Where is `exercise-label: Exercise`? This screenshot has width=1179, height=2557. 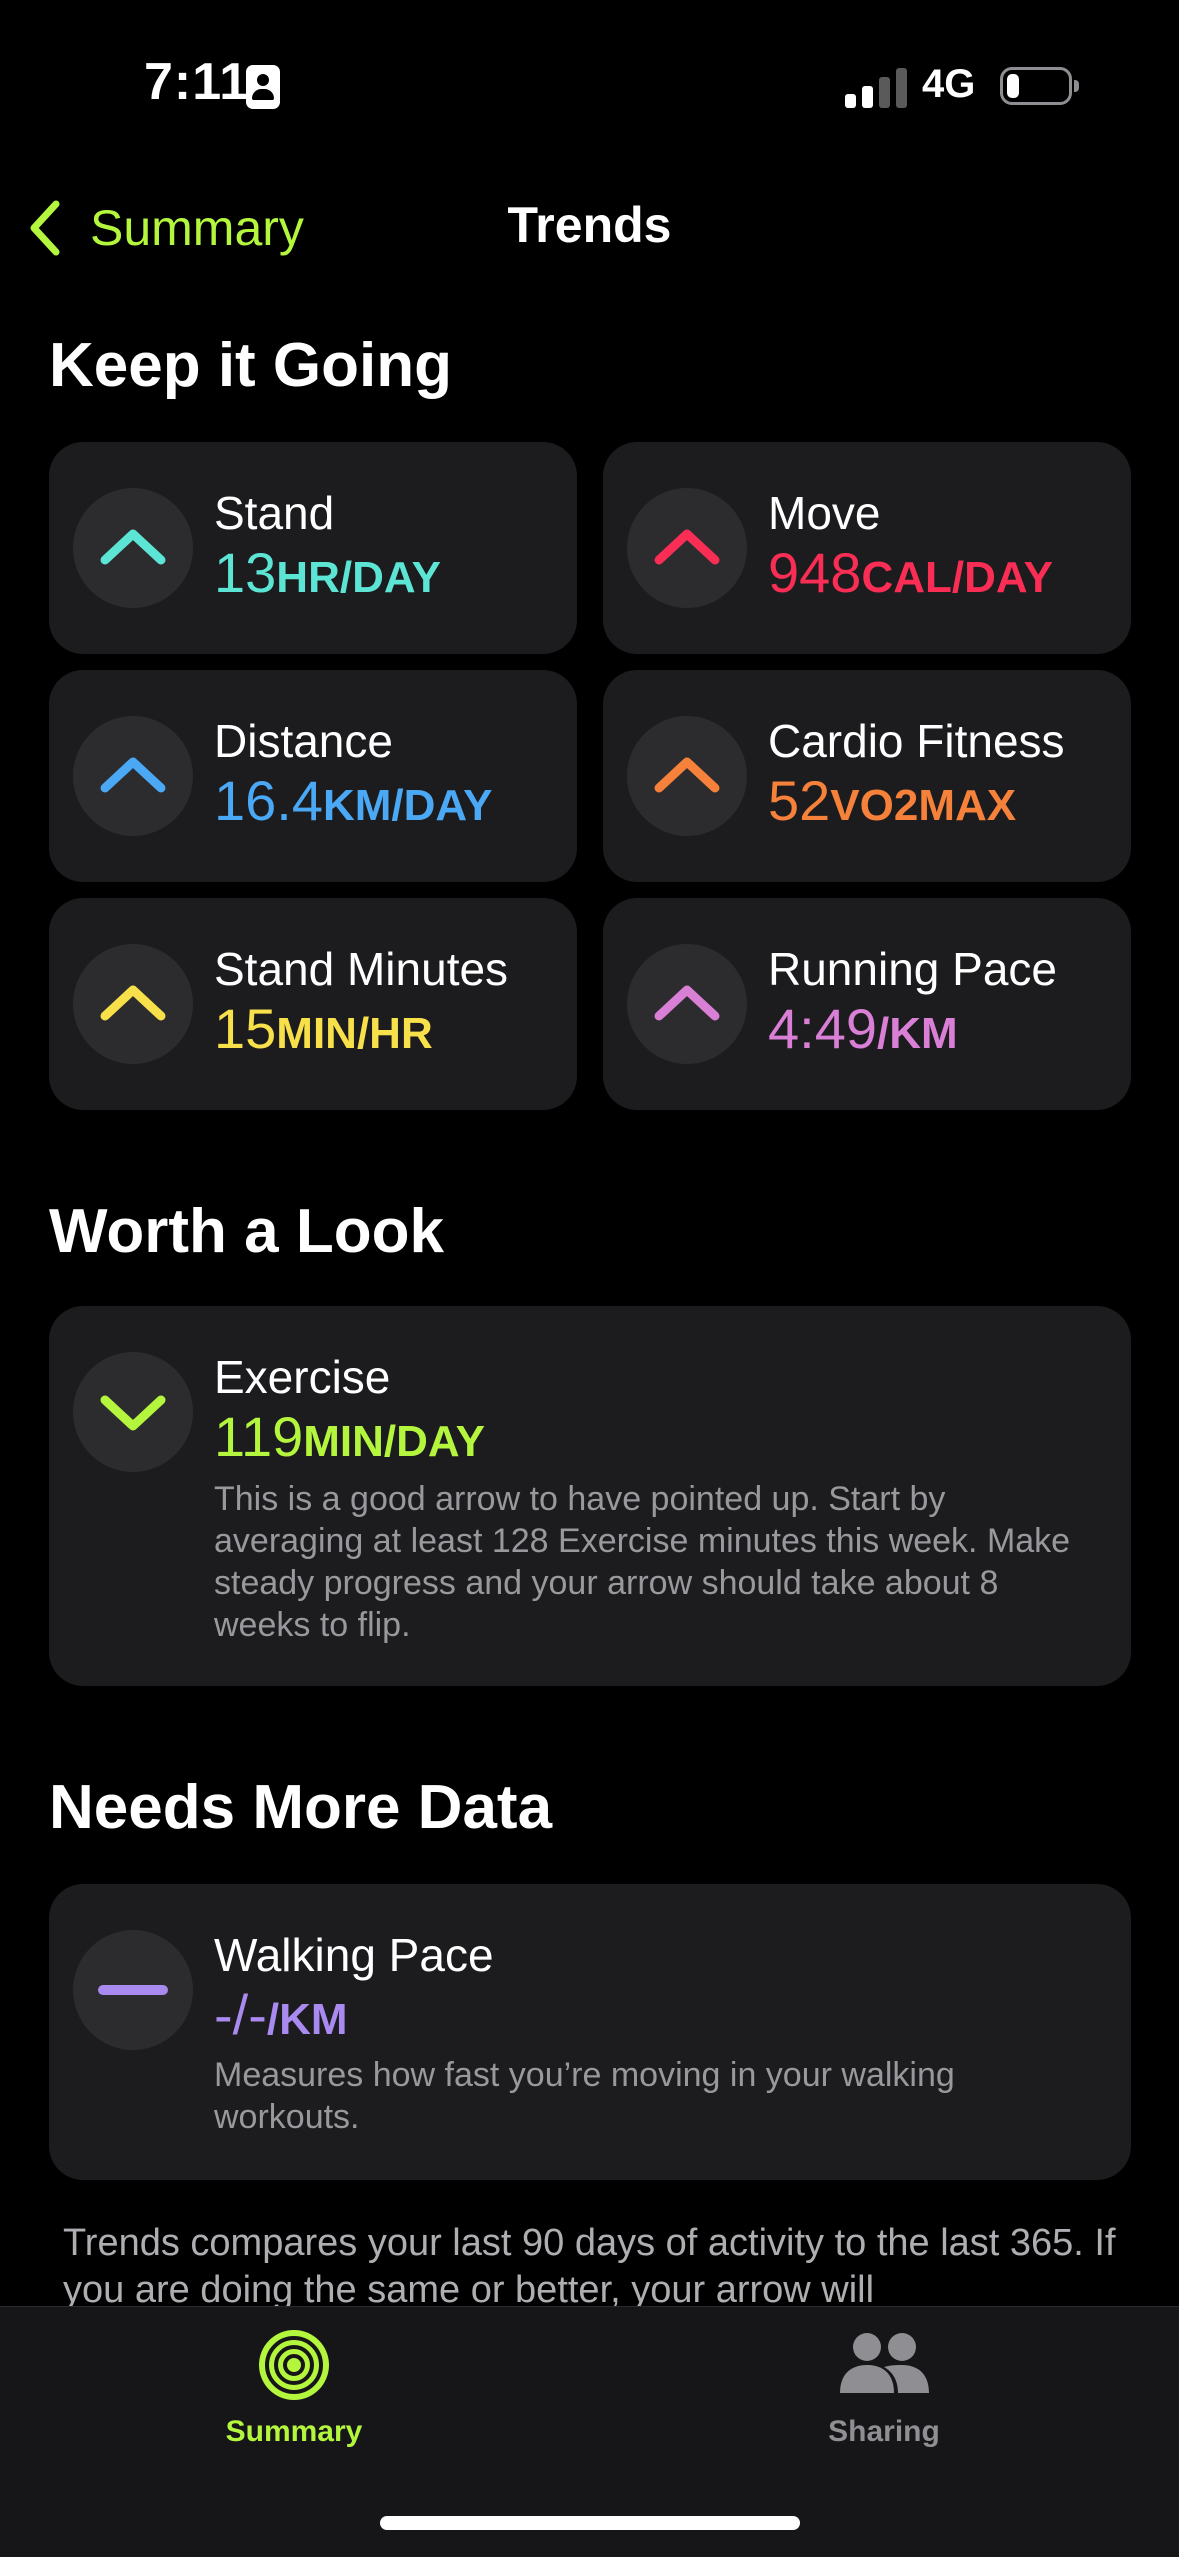
exercise-label: Exercise is located at coordinates (302, 1377).